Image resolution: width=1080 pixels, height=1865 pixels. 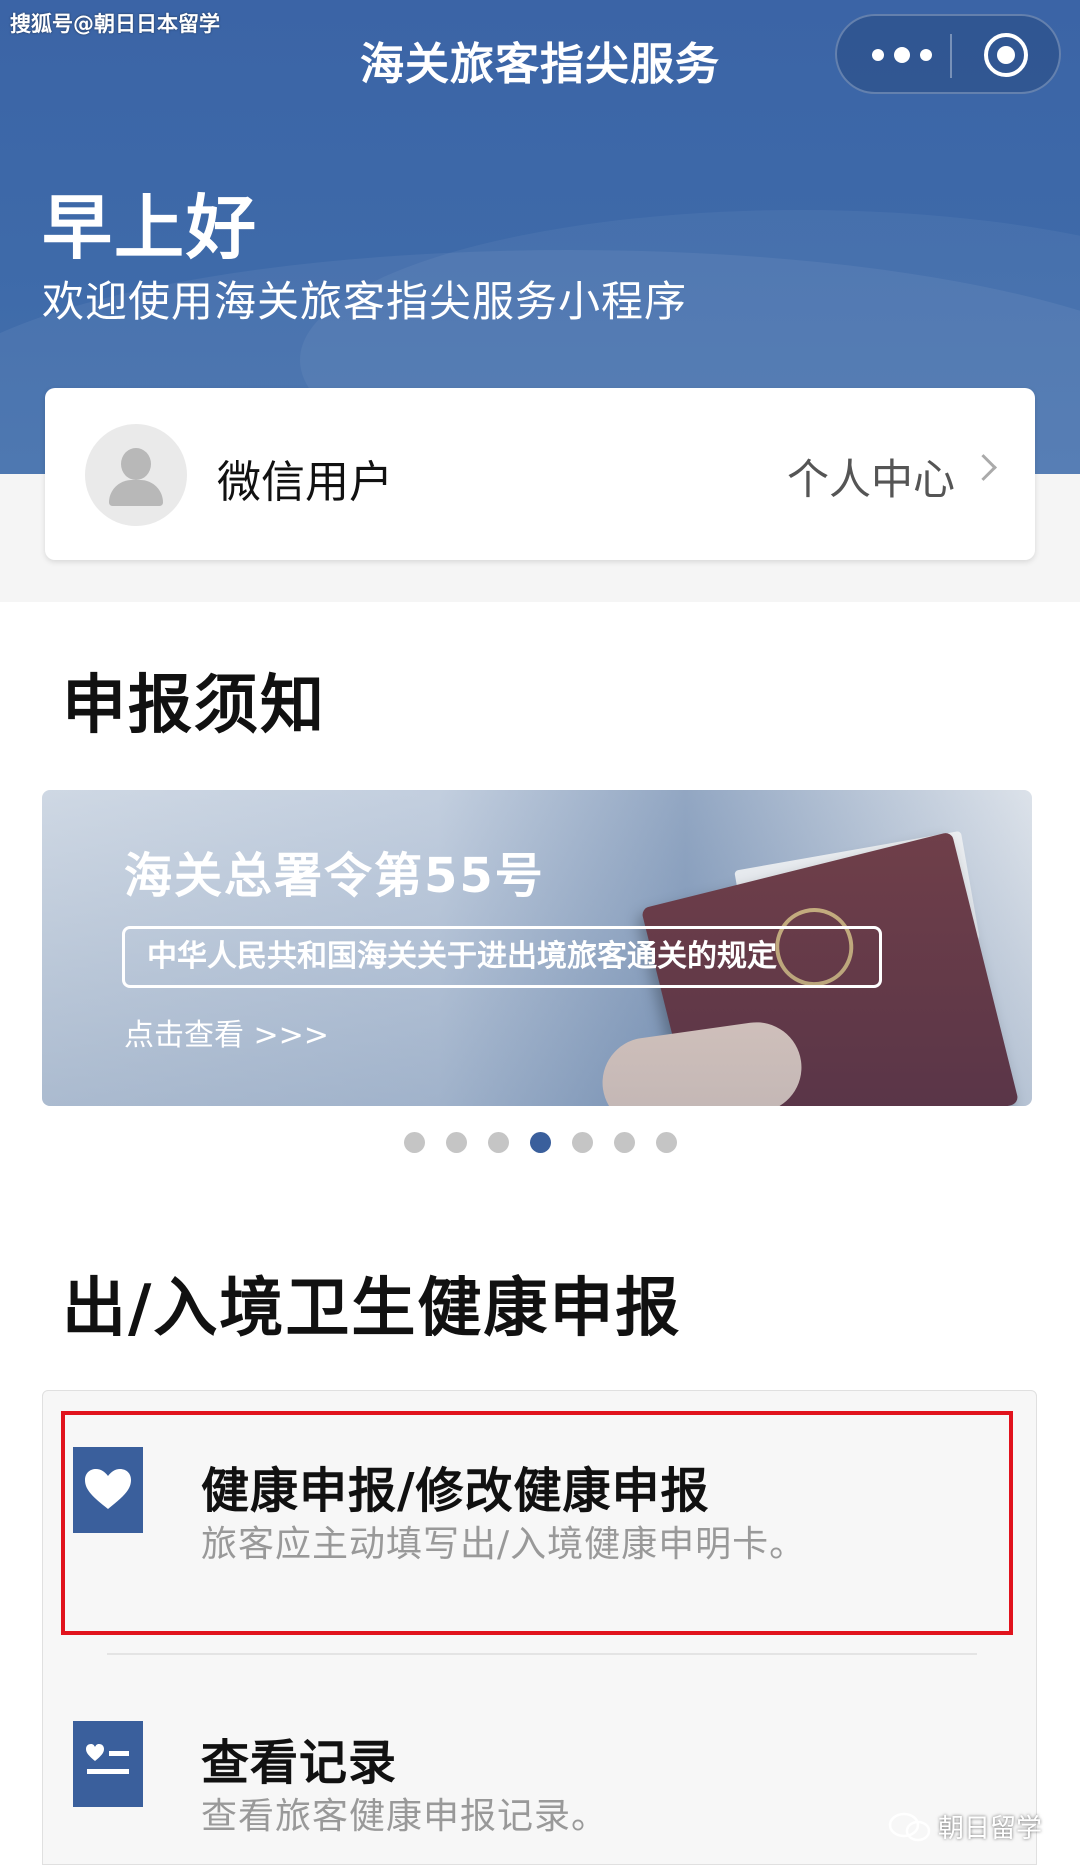 What do you see at coordinates (1006, 55) in the screenshot?
I see `close-miniprogram-icon` at bounding box center [1006, 55].